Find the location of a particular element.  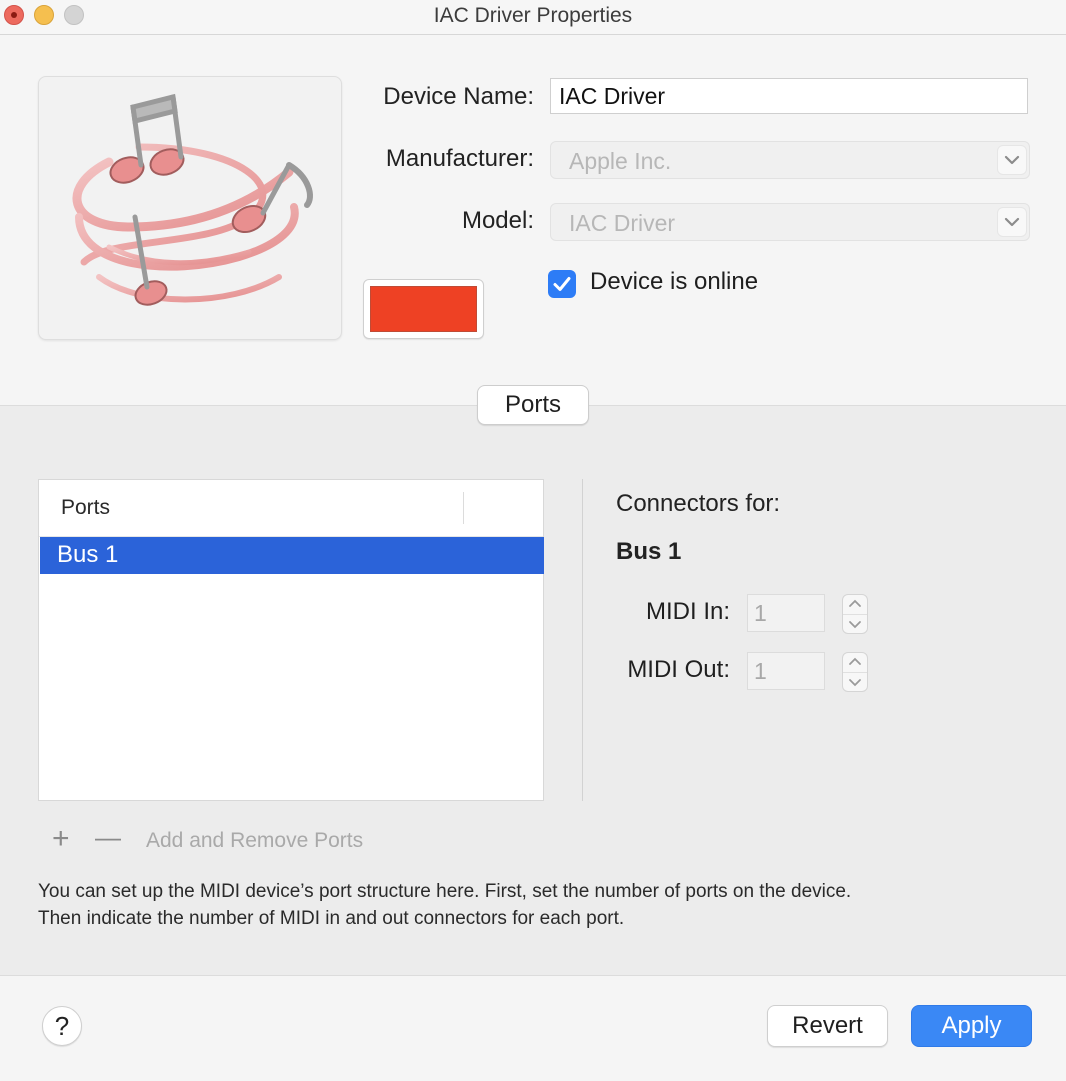

midi-out-stepper is located at coordinates (855, 672).